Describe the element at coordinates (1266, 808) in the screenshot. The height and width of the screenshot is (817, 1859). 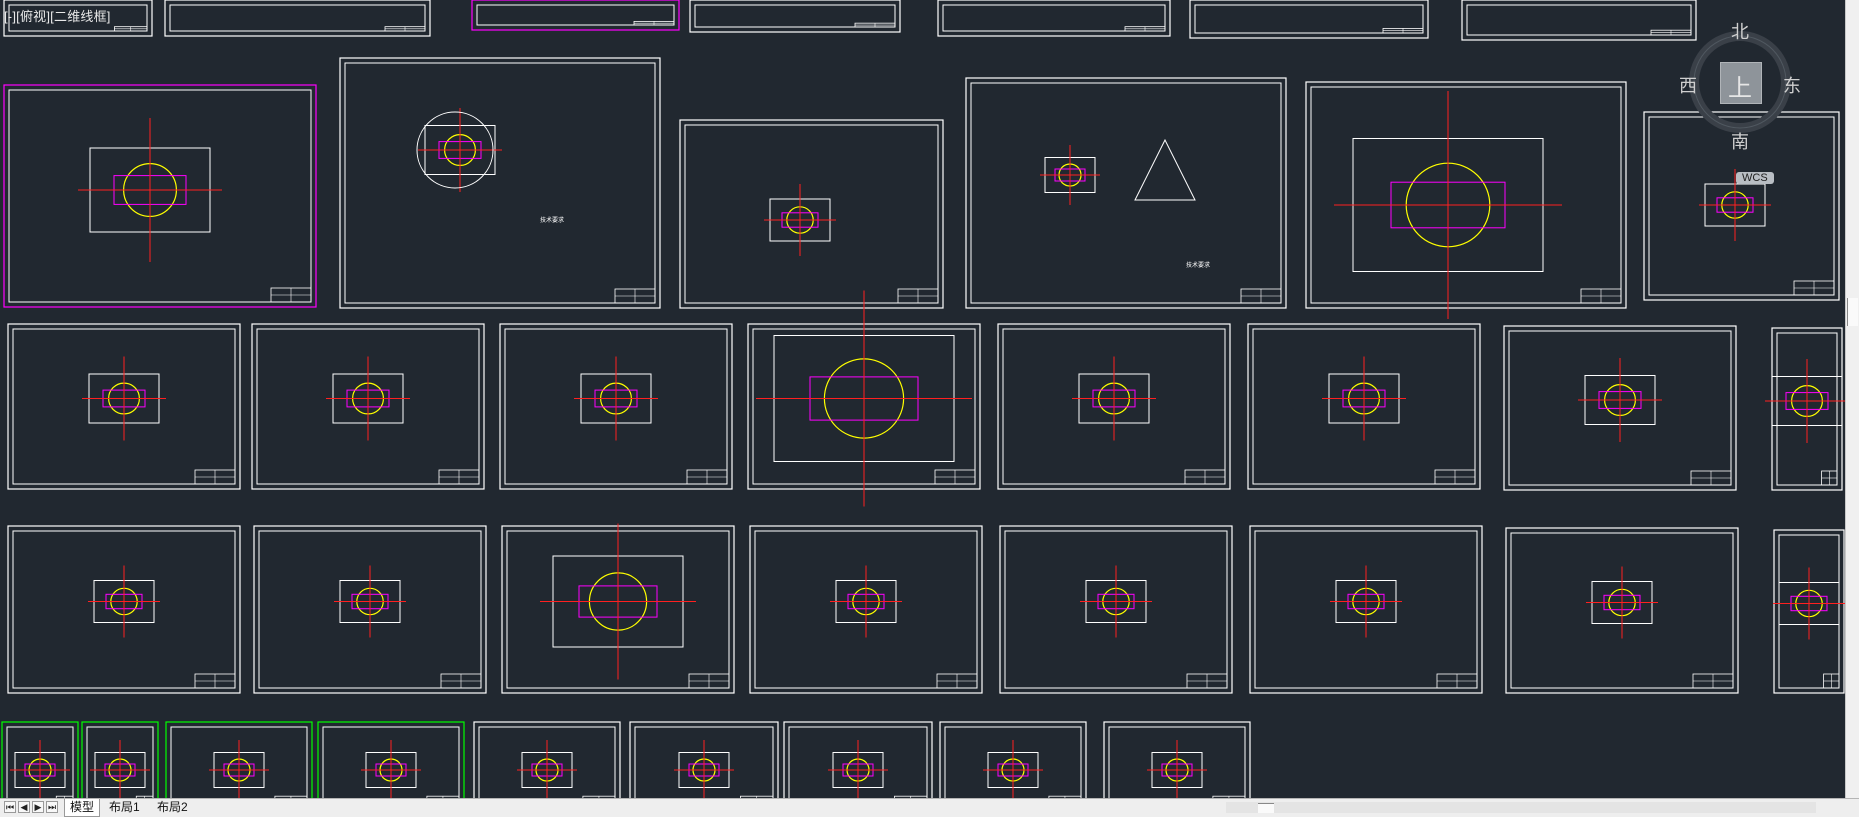
I see `horizontal-scroll-thumb` at that location.